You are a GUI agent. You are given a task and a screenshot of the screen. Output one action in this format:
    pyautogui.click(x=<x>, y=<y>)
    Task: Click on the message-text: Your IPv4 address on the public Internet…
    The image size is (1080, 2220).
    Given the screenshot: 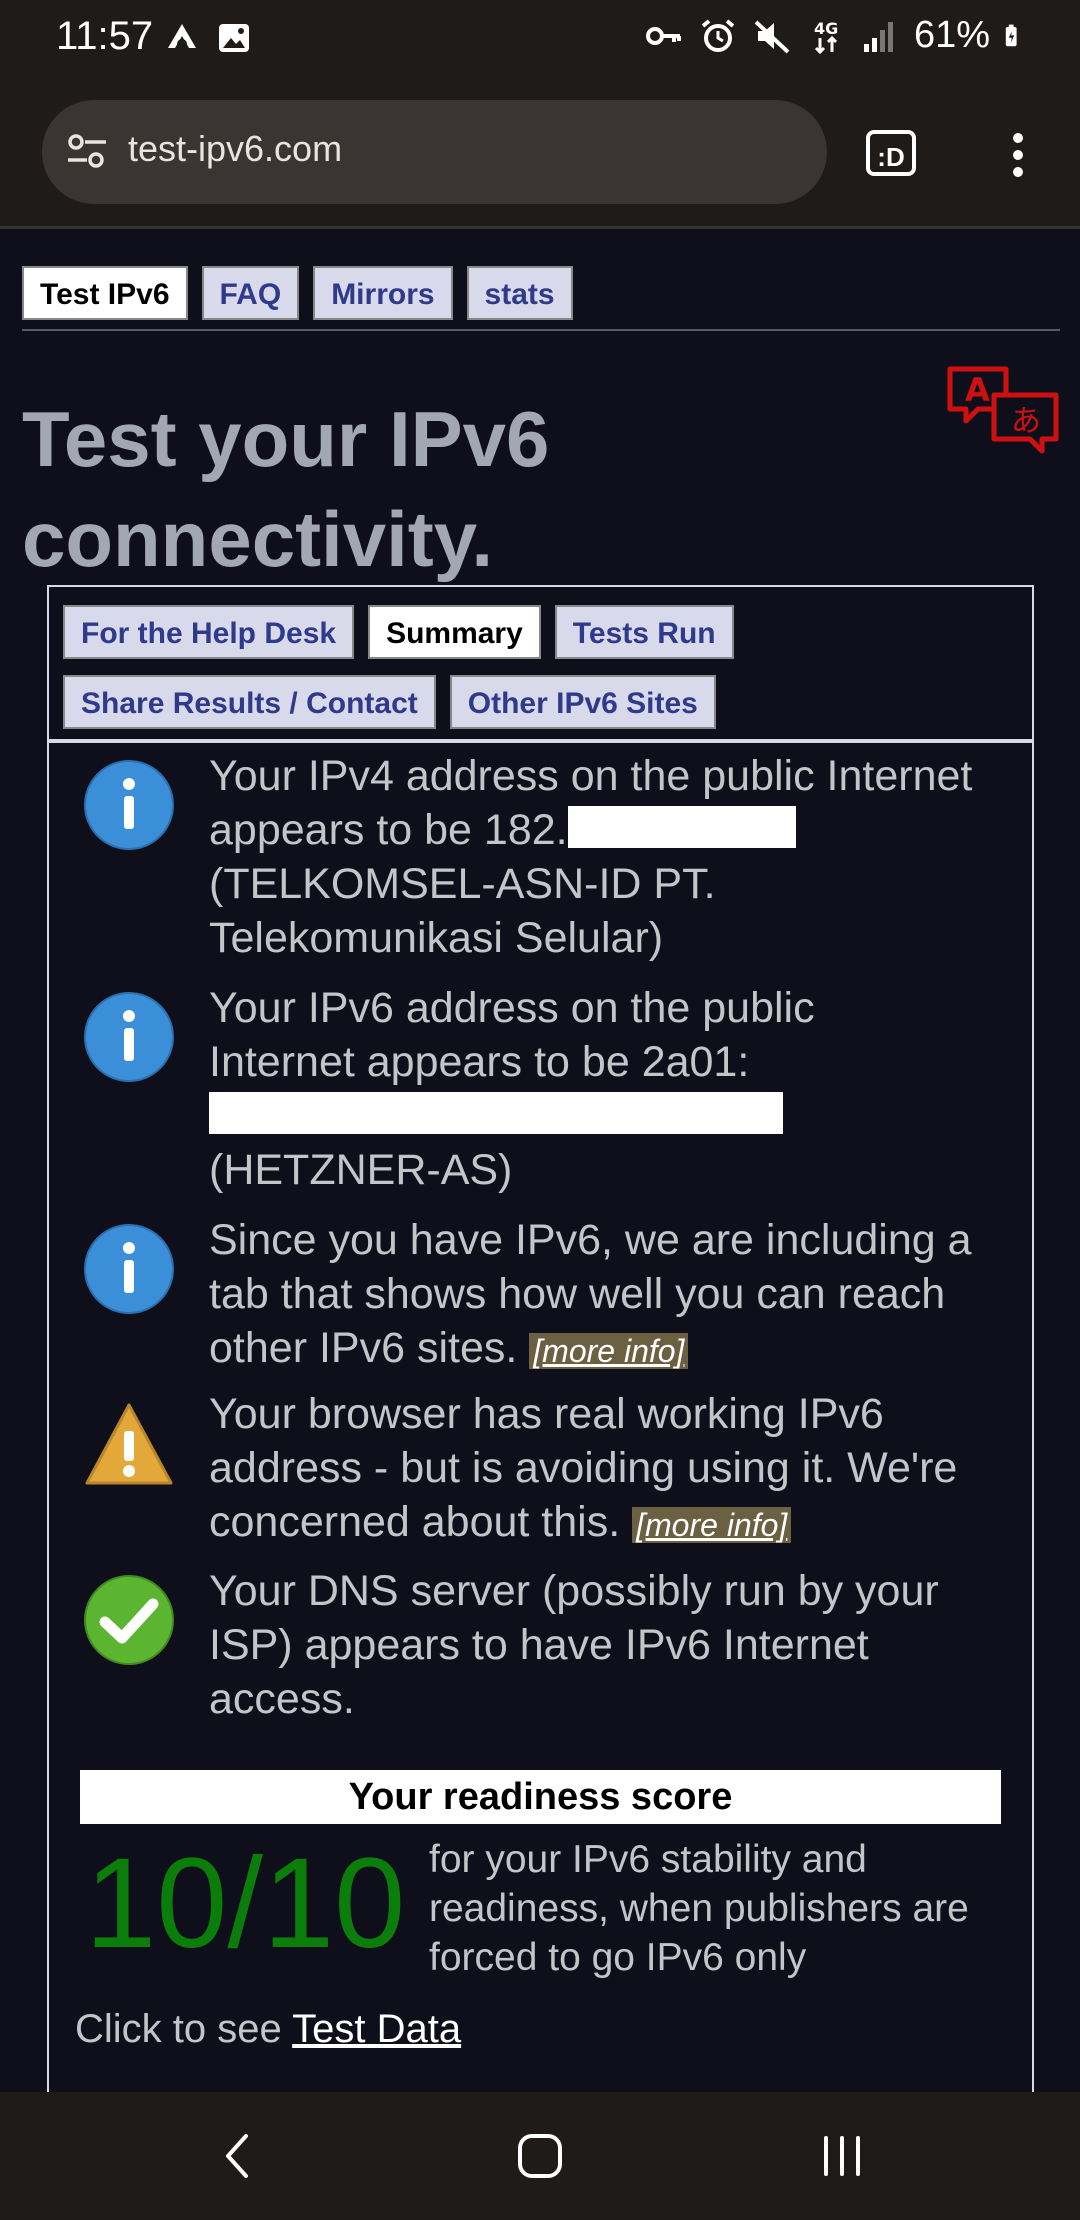 What is the action you would take?
    pyautogui.click(x=591, y=857)
    